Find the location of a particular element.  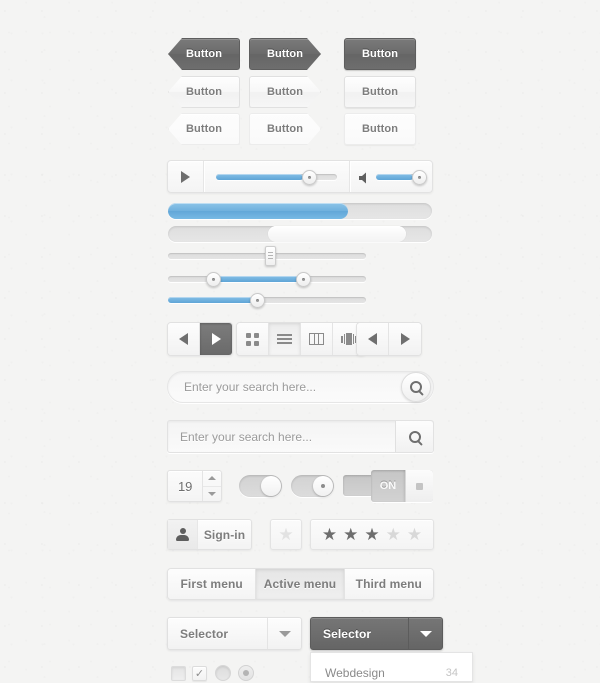

nav-next-button is located at coordinates (216, 339).